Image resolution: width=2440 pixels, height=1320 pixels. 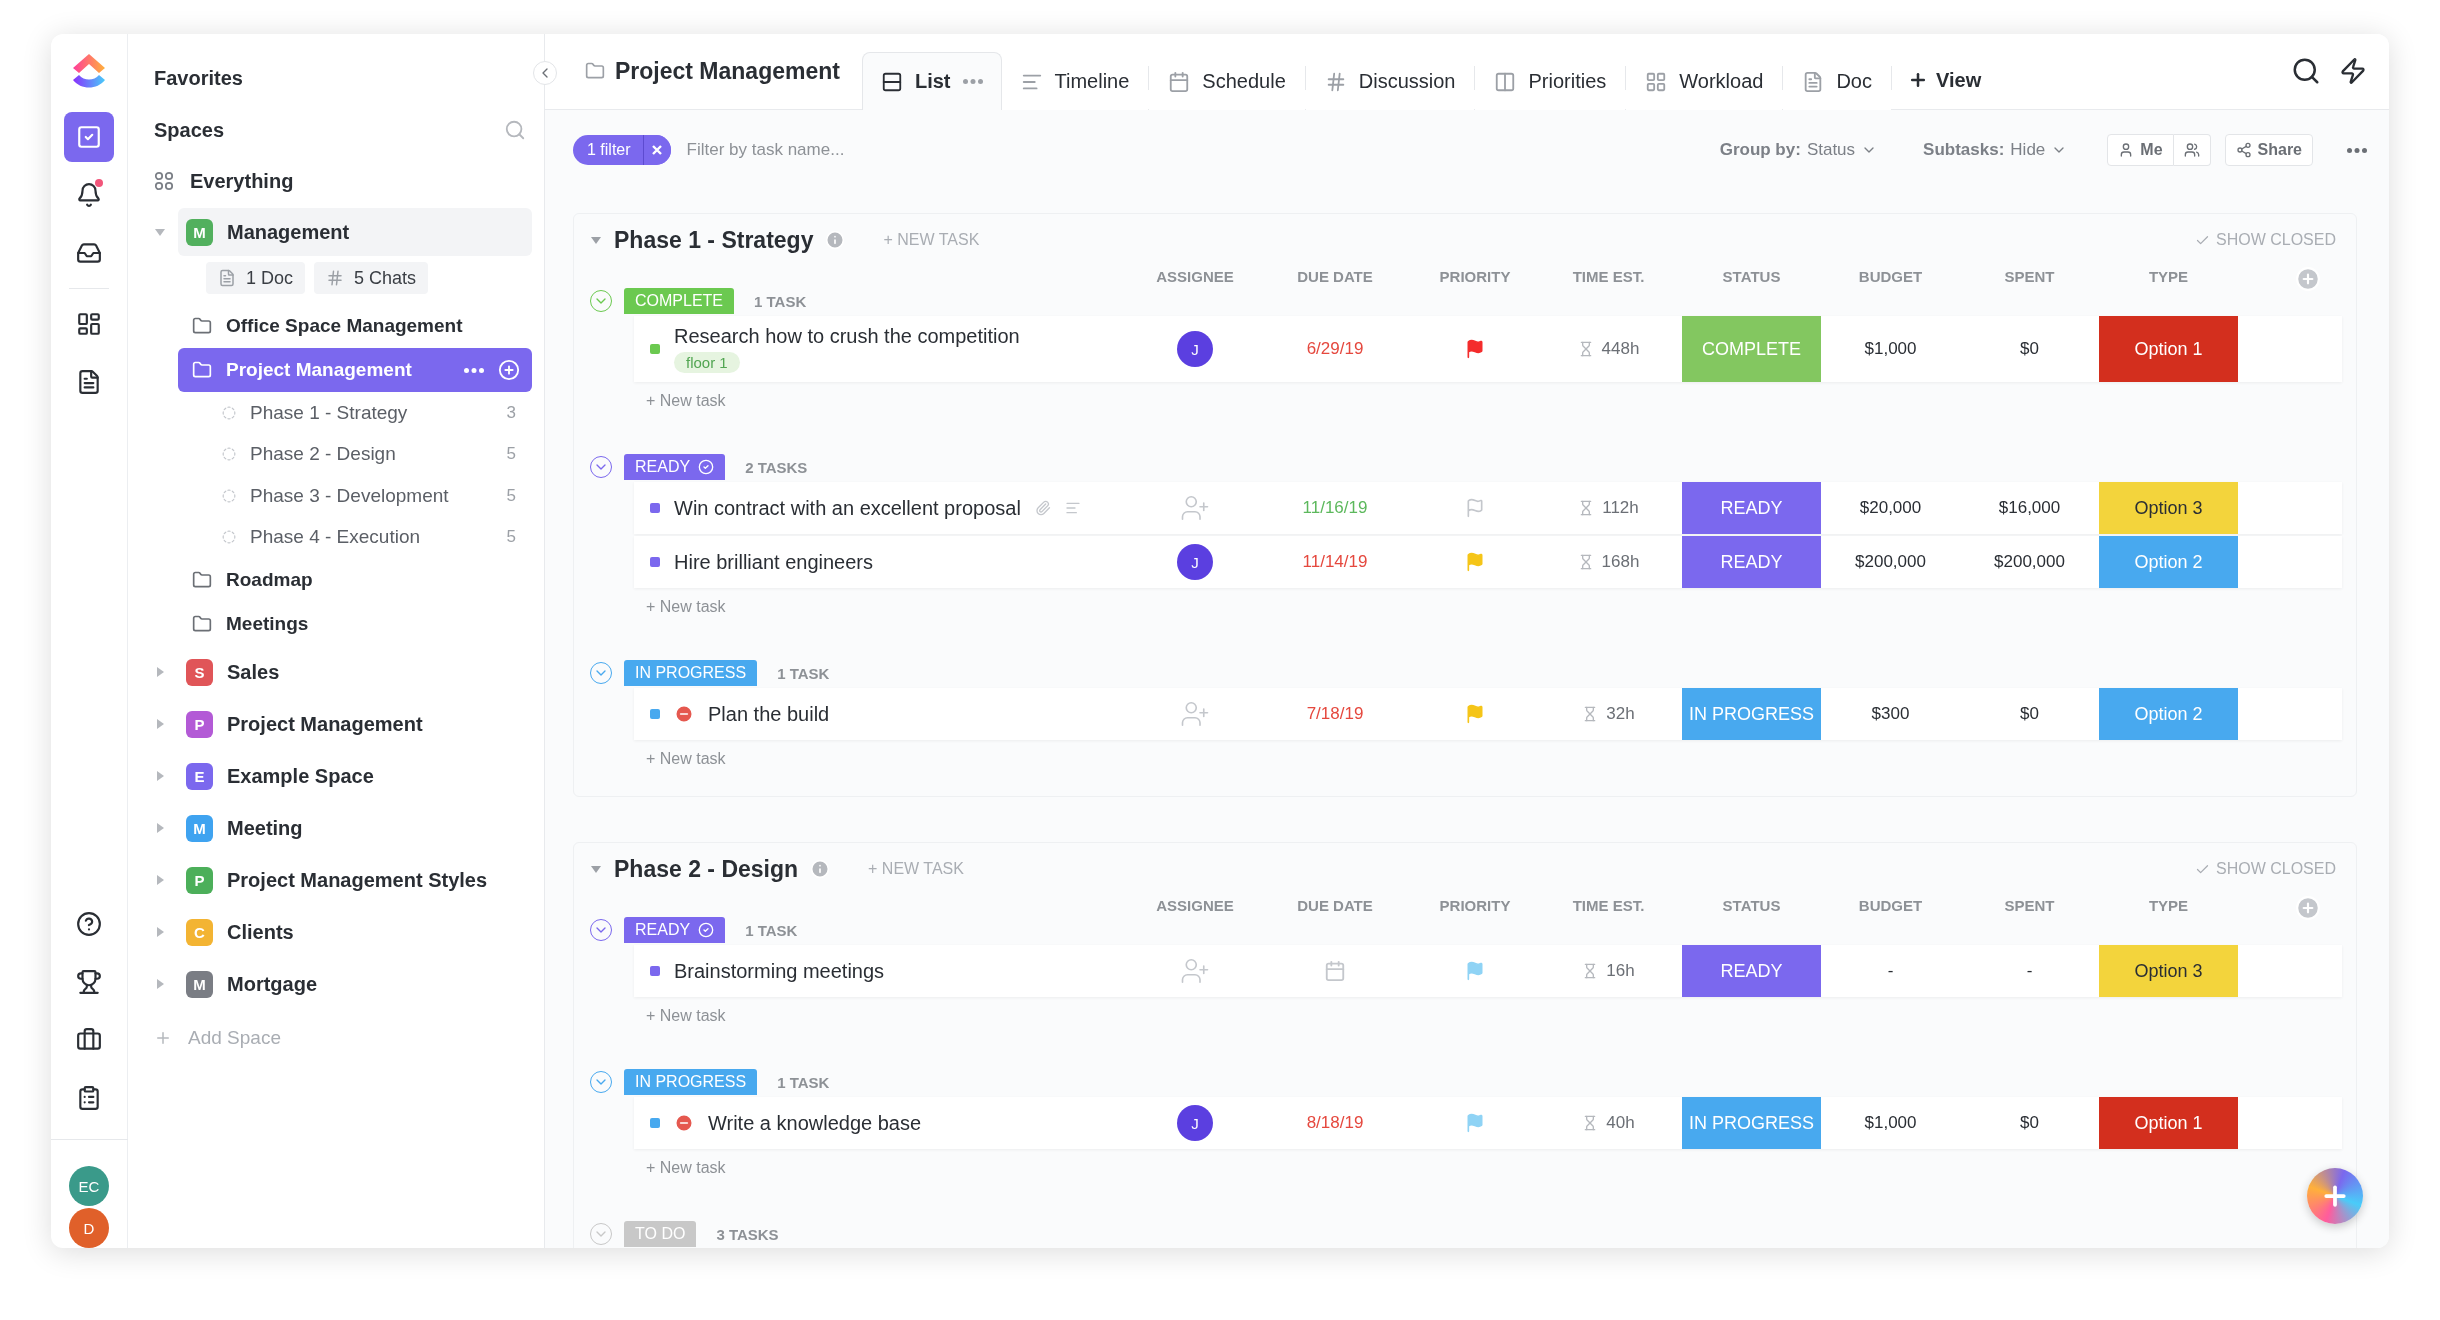 I want to click on space-item: P Project Management, so click(x=355, y=724).